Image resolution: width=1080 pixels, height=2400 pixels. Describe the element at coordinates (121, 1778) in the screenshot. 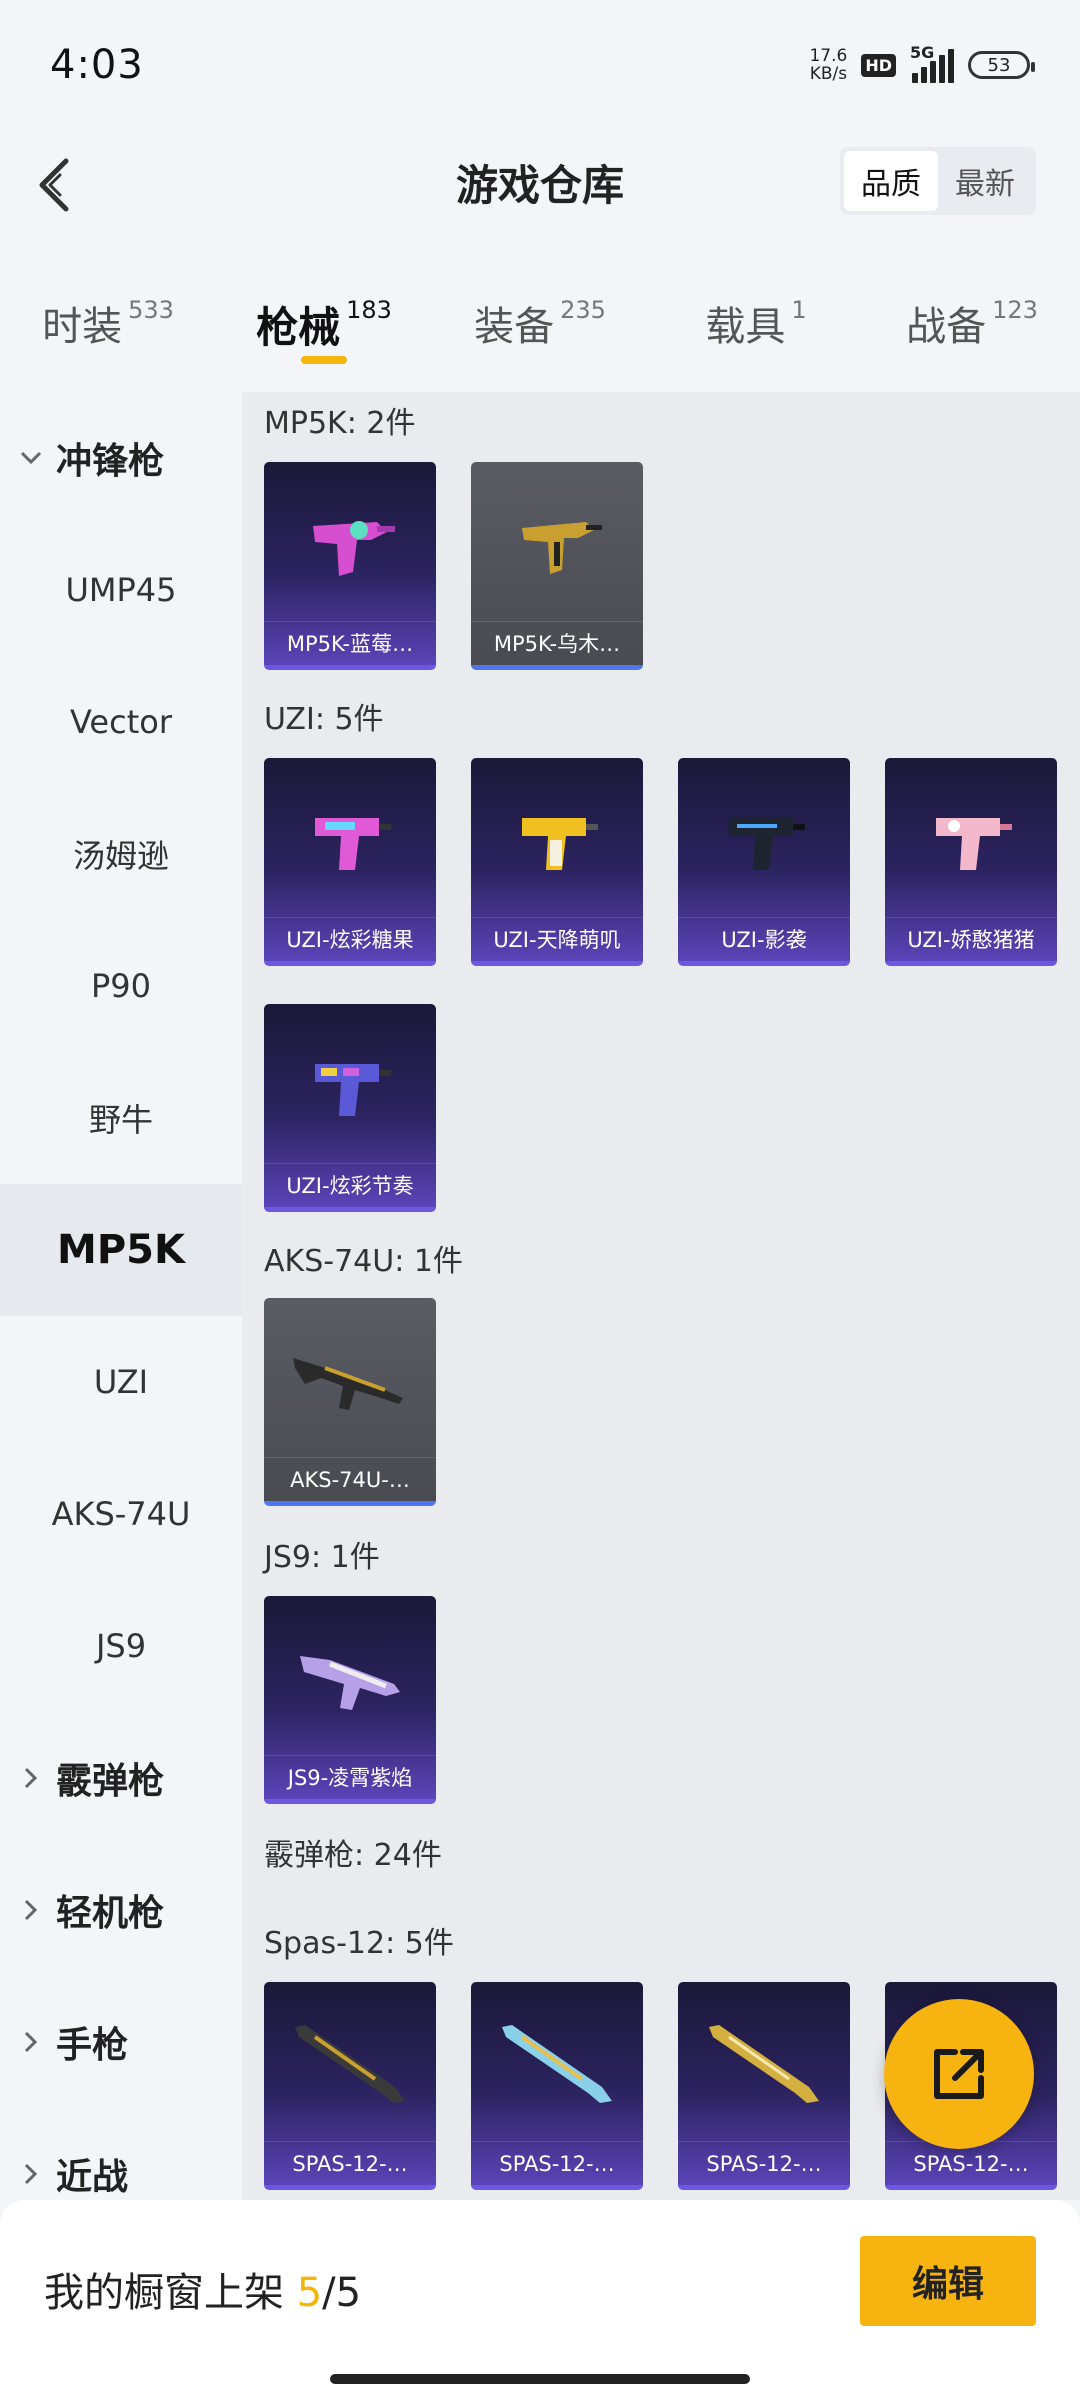

I see `sidebar-group-shotgun: 霰弹枪` at that location.